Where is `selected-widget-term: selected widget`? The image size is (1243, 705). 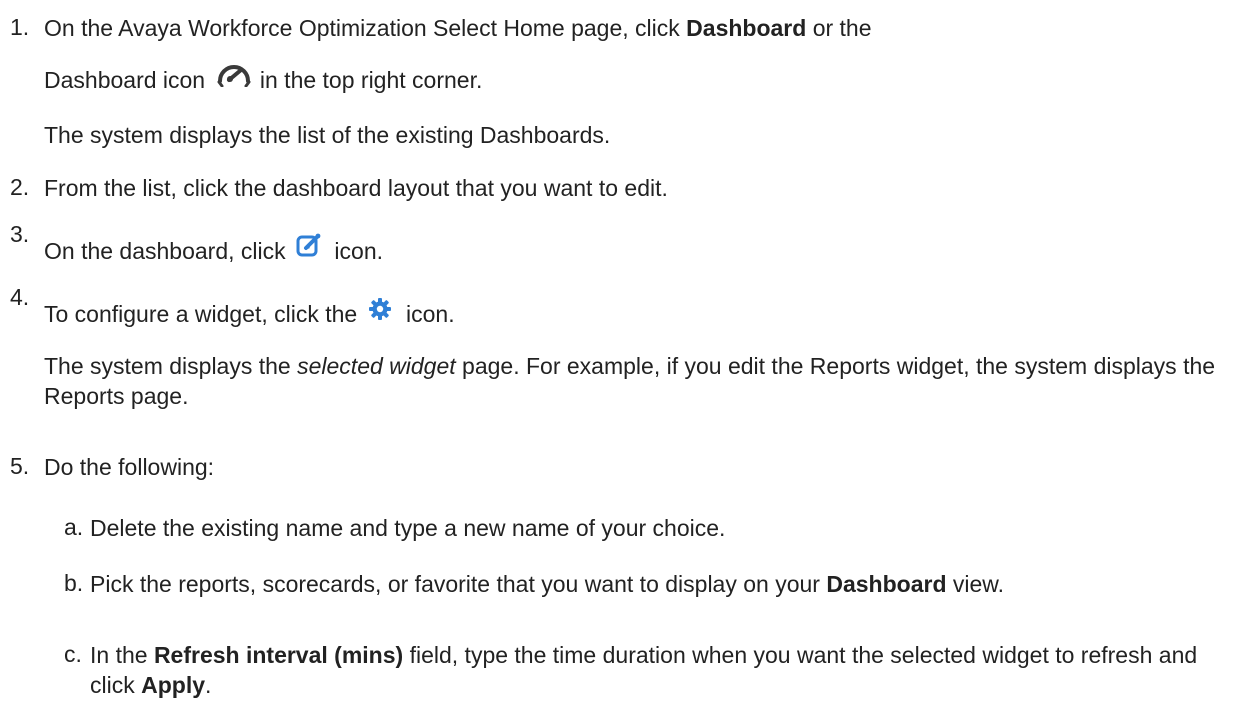 selected-widget-term: selected widget is located at coordinates (376, 366).